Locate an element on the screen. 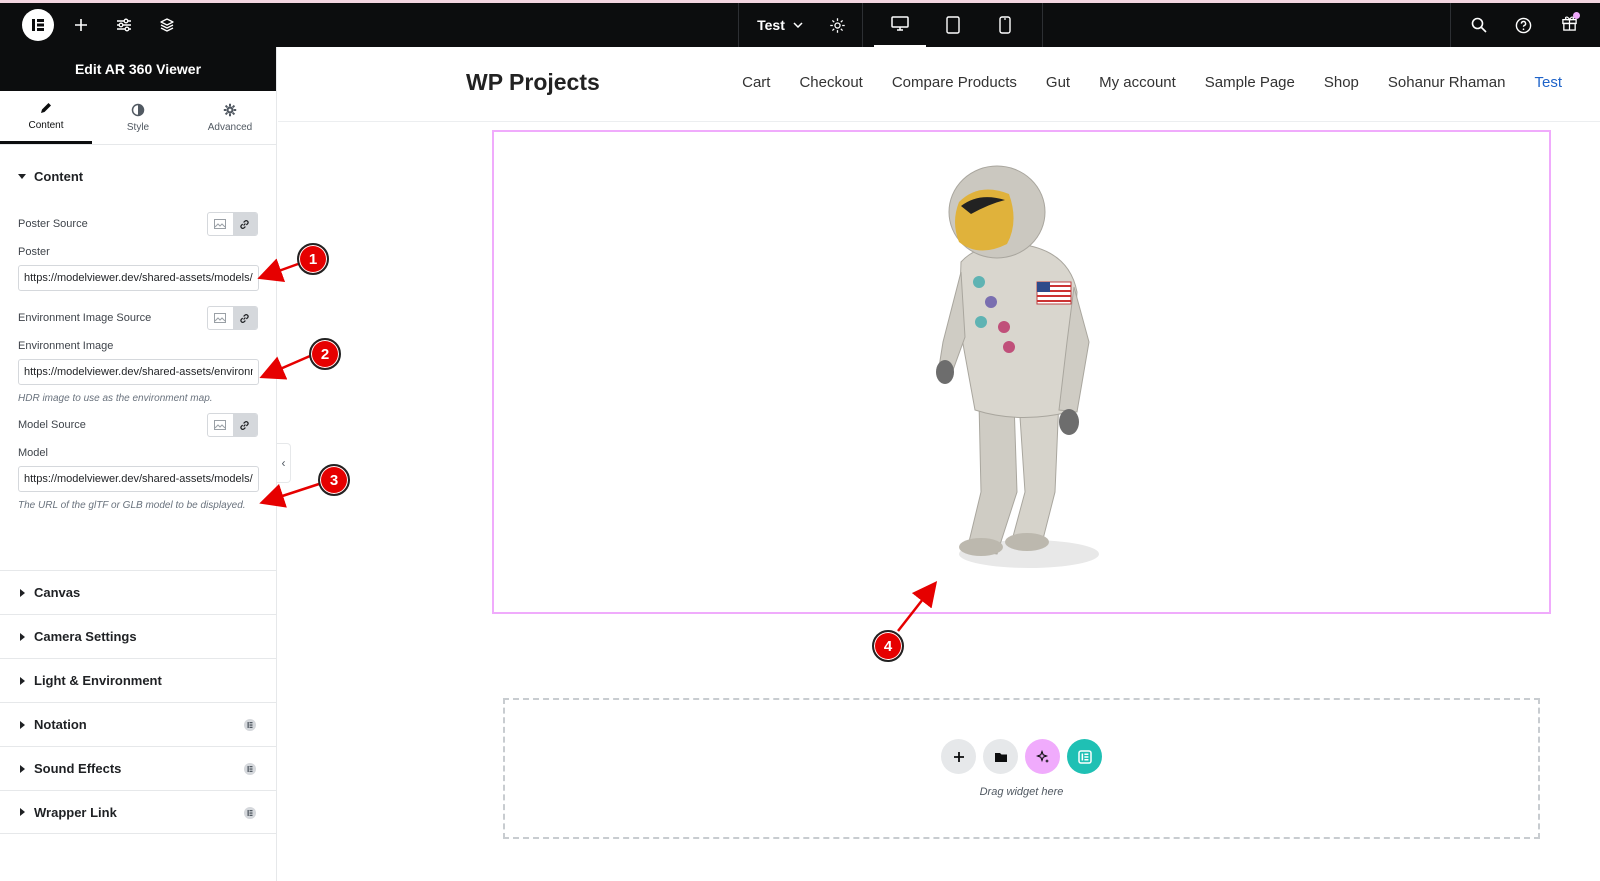  mobile-icon is located at coordinates (1005, 25).